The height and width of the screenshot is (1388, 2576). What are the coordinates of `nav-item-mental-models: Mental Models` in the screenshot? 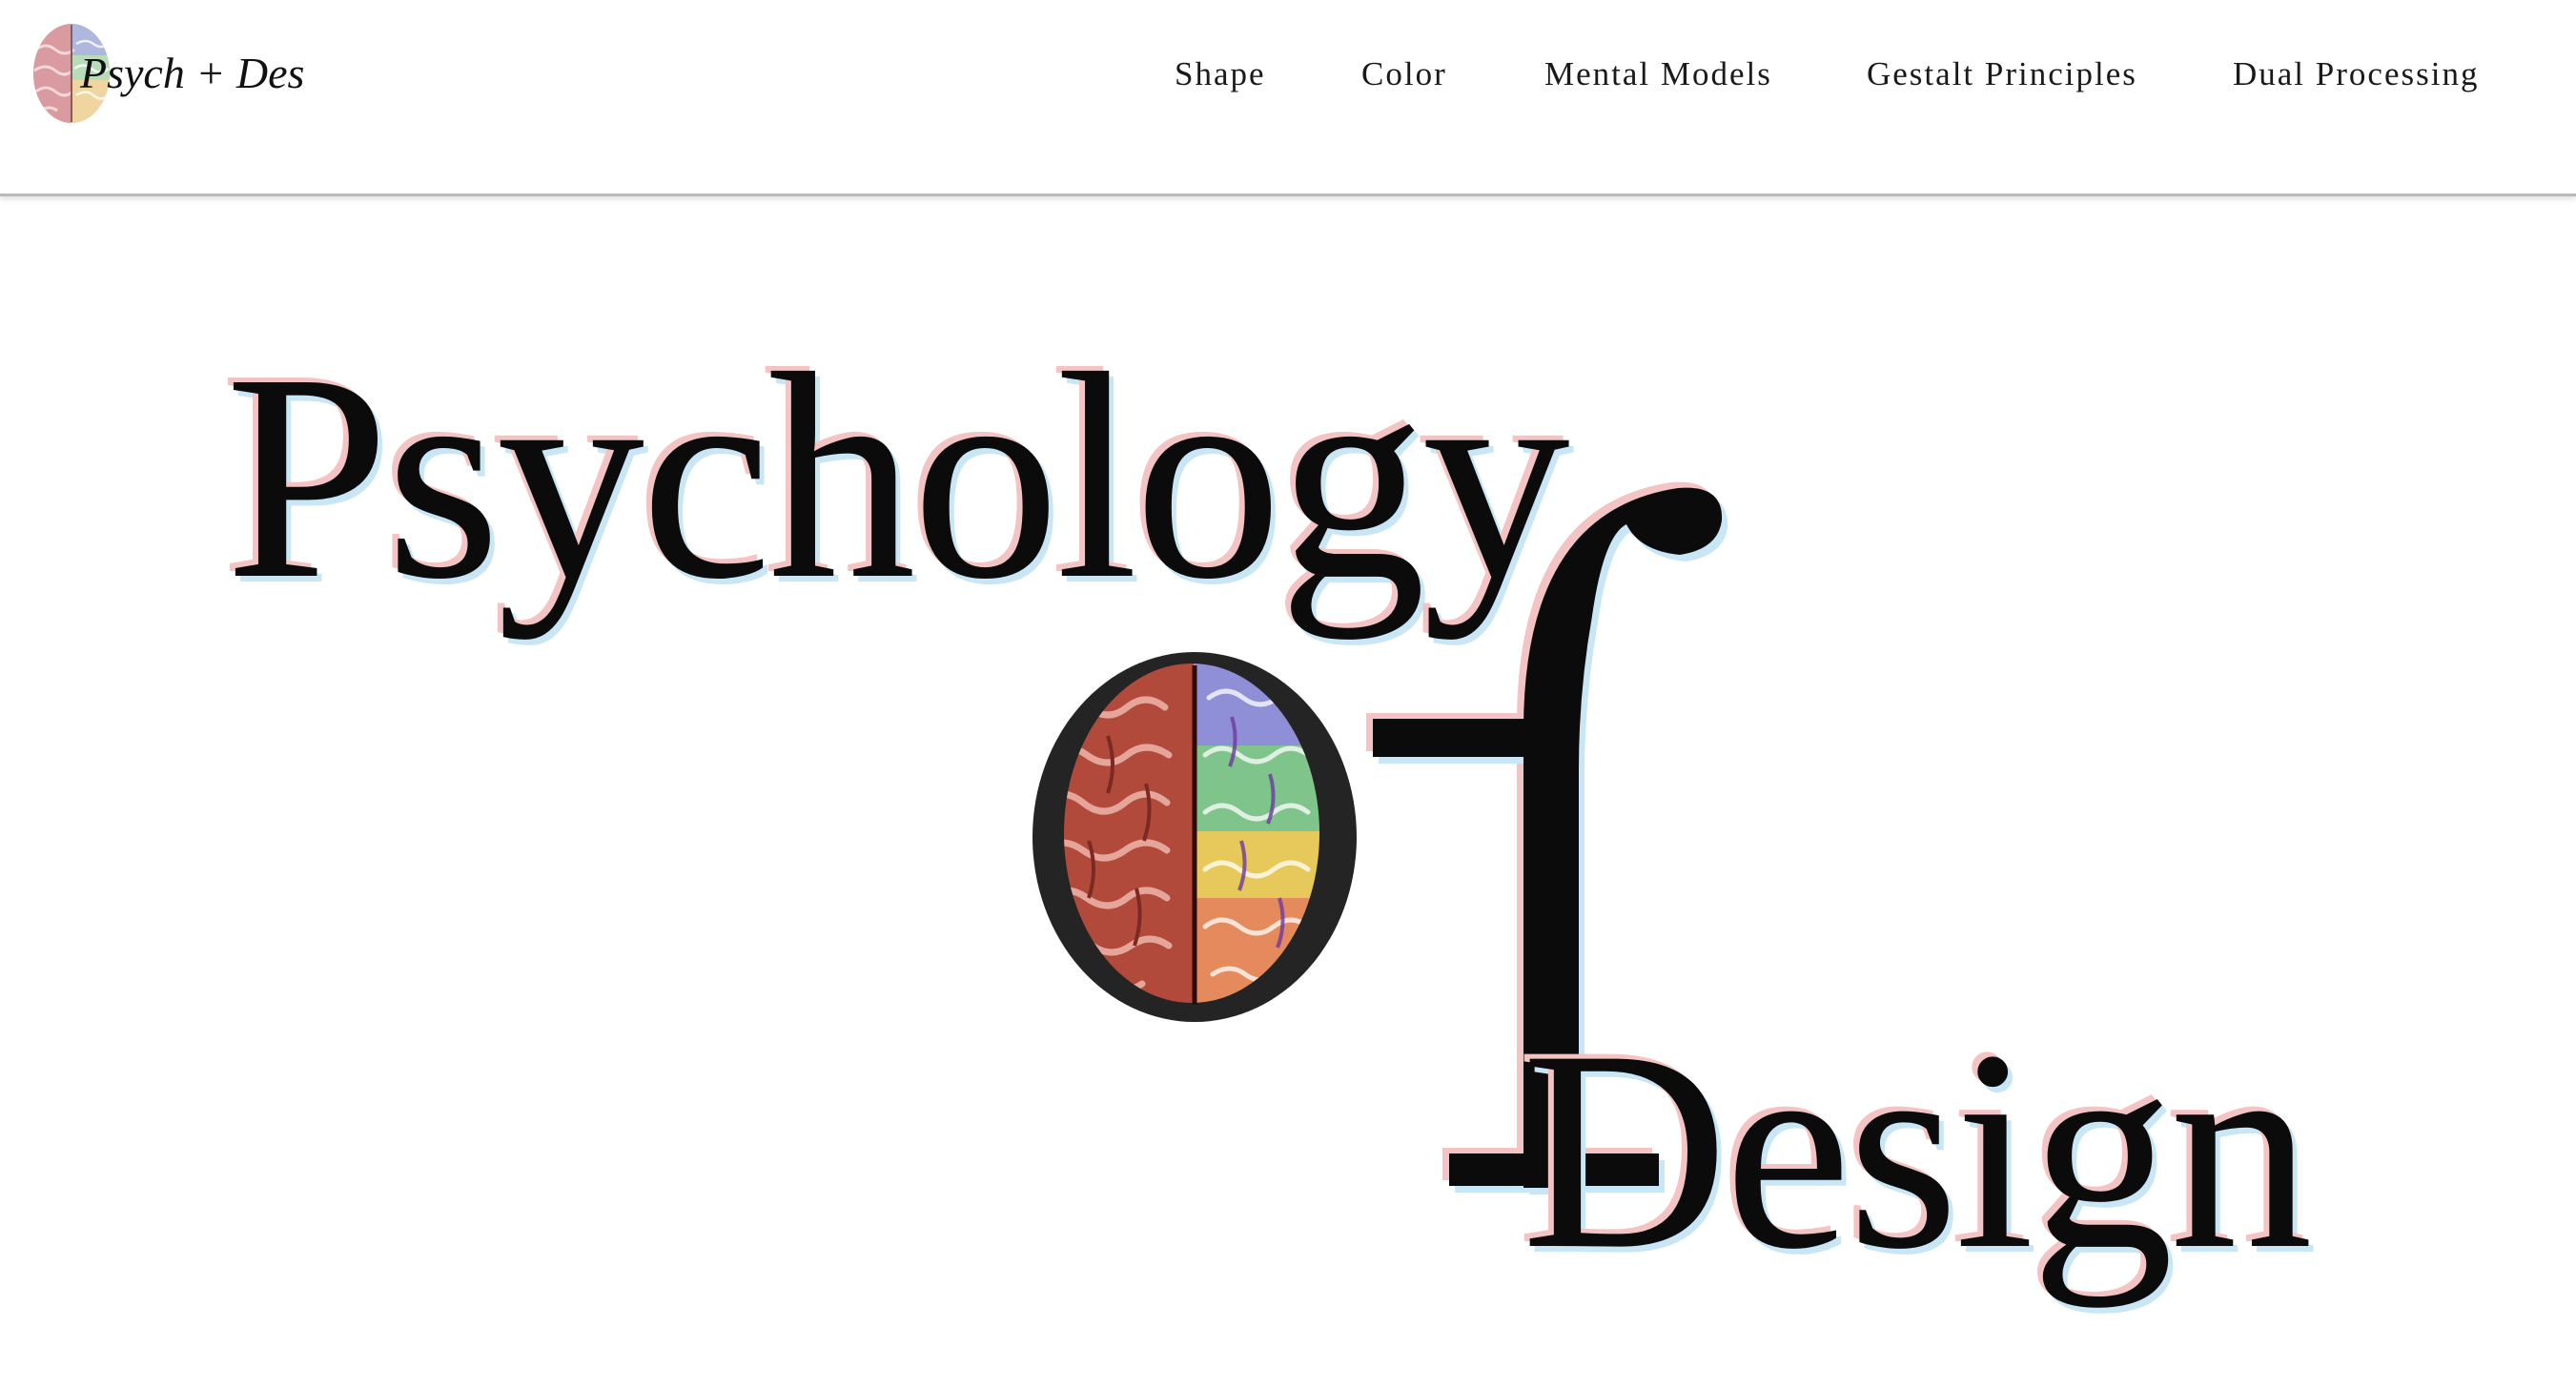 It's located at (1658, 74).